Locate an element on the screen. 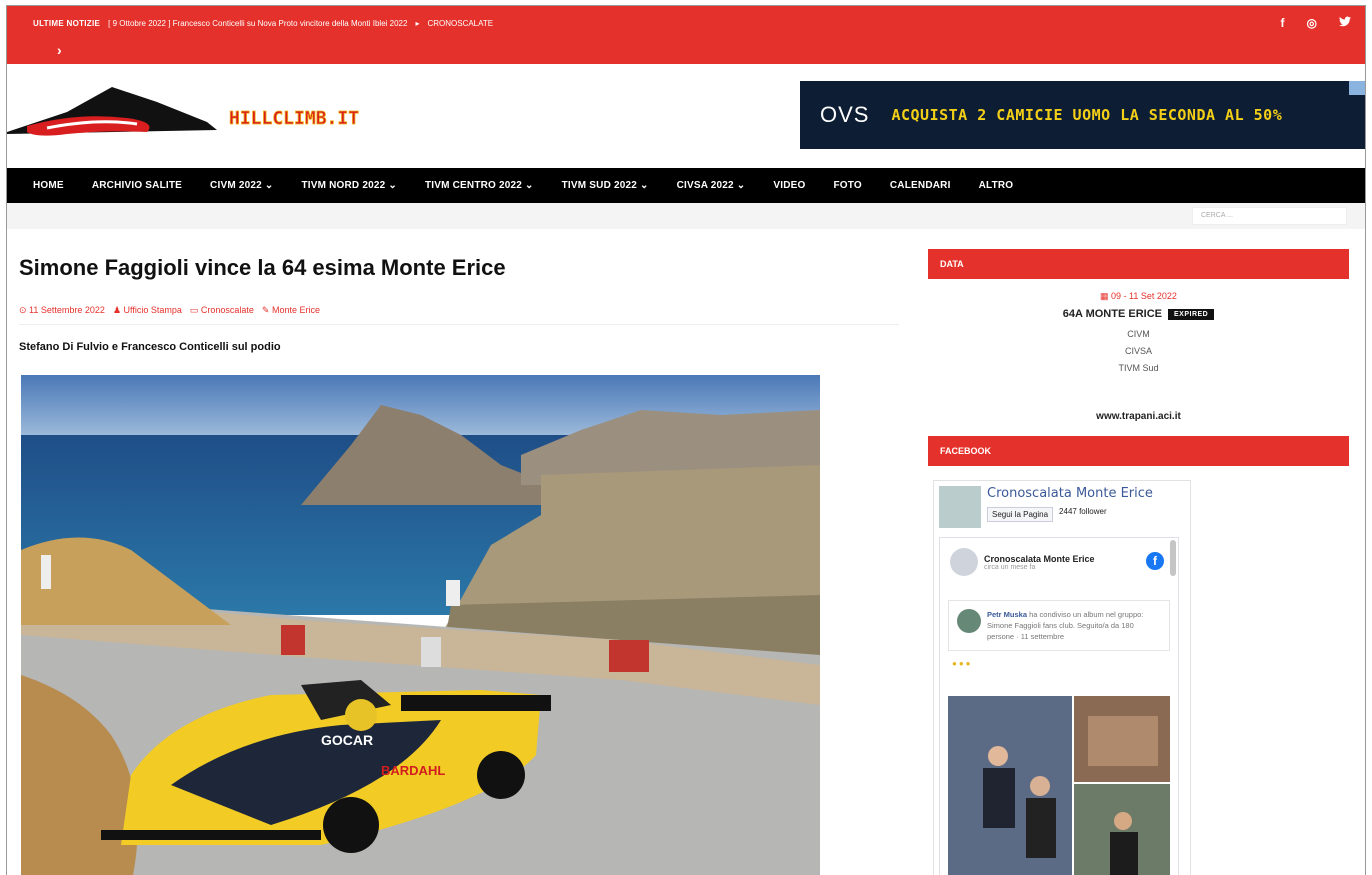 The width and height of the screenshot is (1372, 875). fb-follow-button: Segui la Pagina is located at coordinates (1020, 514).